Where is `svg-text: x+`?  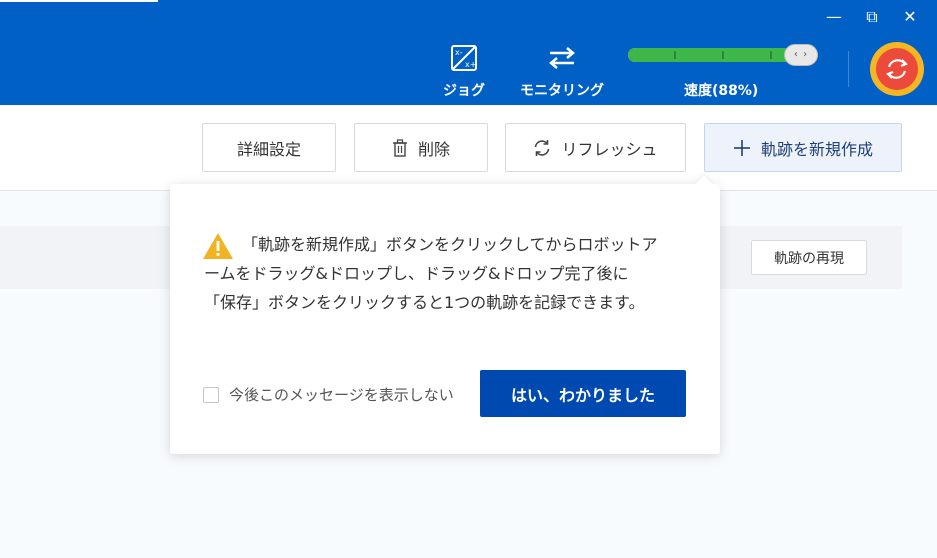 svg-text: x+ is located at coordinates (470, 64).